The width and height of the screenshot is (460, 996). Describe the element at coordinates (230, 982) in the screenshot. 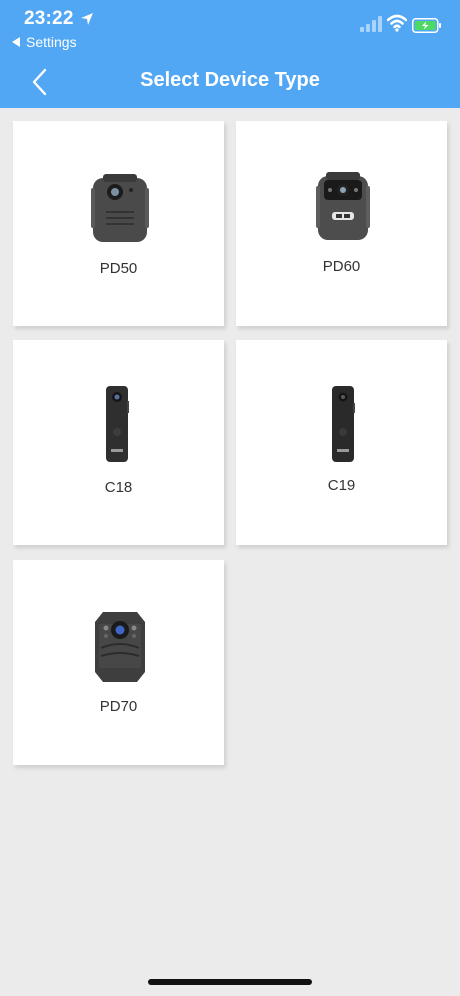

I see `home-indicator` at that location.